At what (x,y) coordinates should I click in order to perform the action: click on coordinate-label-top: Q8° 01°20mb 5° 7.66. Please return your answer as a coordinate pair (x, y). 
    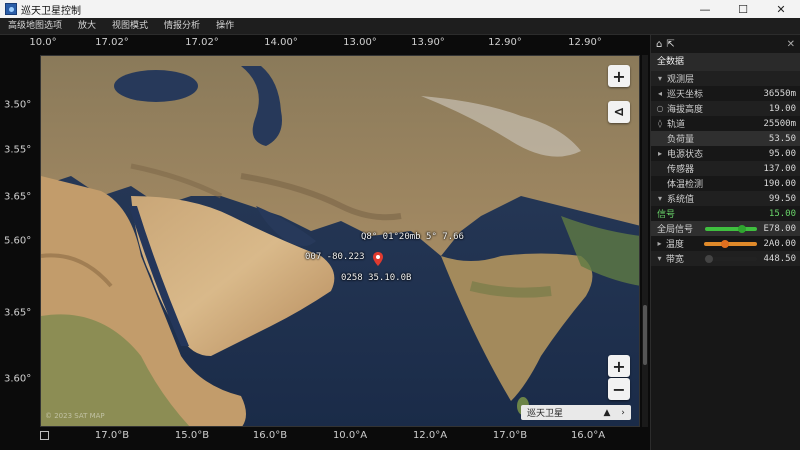
    Looking at the image, I should click on (412, 237).